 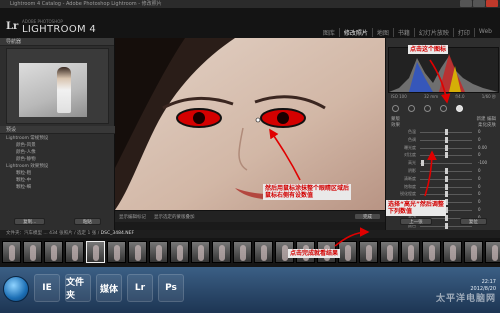 I want to click on previous-button: 上一张, so click(x=416, y=221).